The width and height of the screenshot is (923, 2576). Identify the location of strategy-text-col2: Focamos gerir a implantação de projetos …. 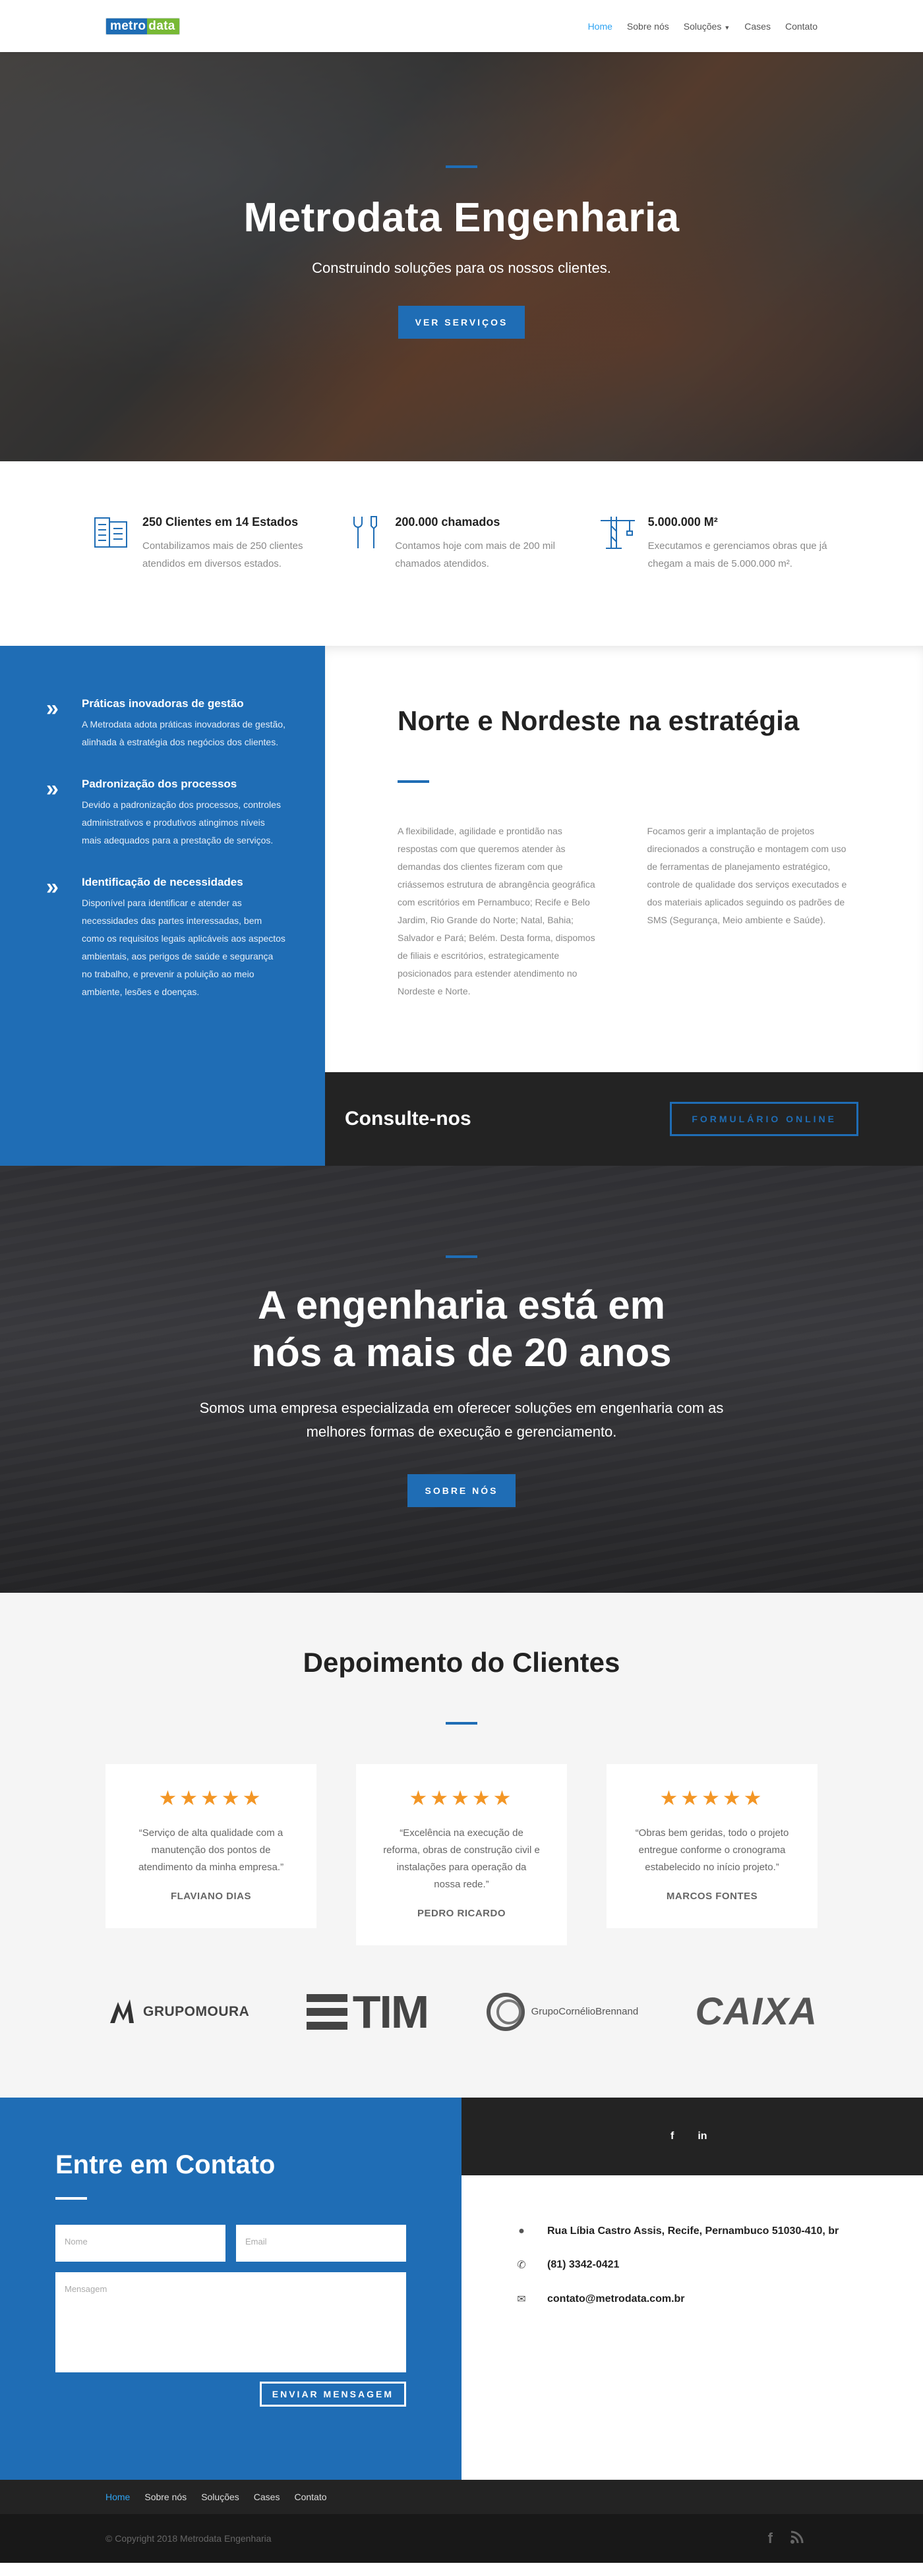
(747, 876).